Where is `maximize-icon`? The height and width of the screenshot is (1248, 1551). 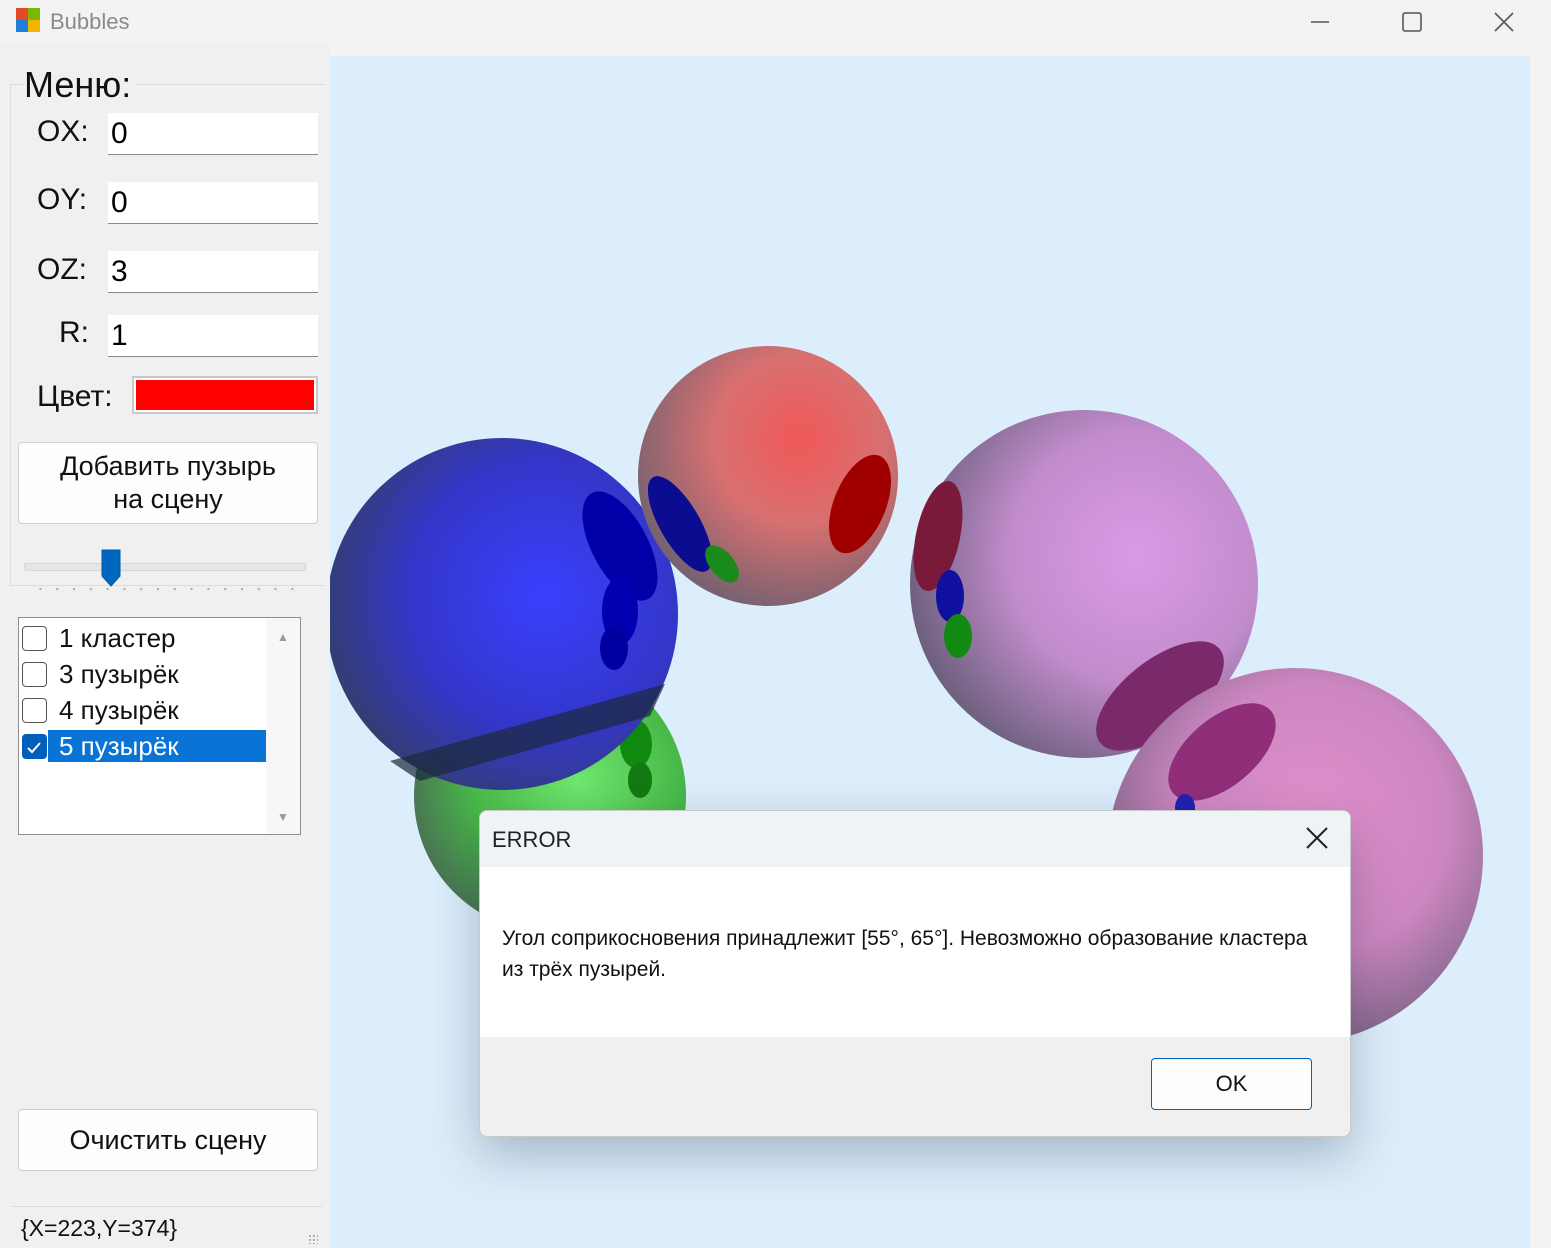 maximize-icon is located at coordinates (1412, 22).